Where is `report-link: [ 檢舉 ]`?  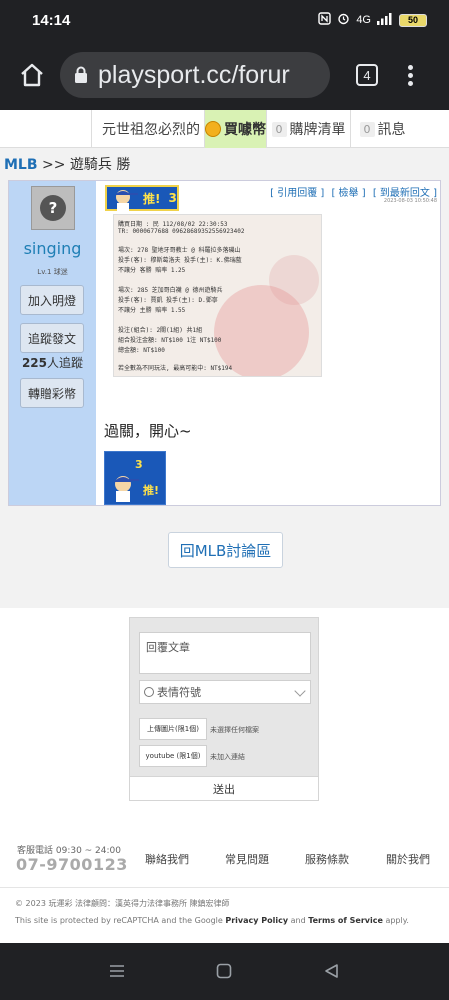 report-link: [ 檢舉 ] is located at coordinates (348, 193).